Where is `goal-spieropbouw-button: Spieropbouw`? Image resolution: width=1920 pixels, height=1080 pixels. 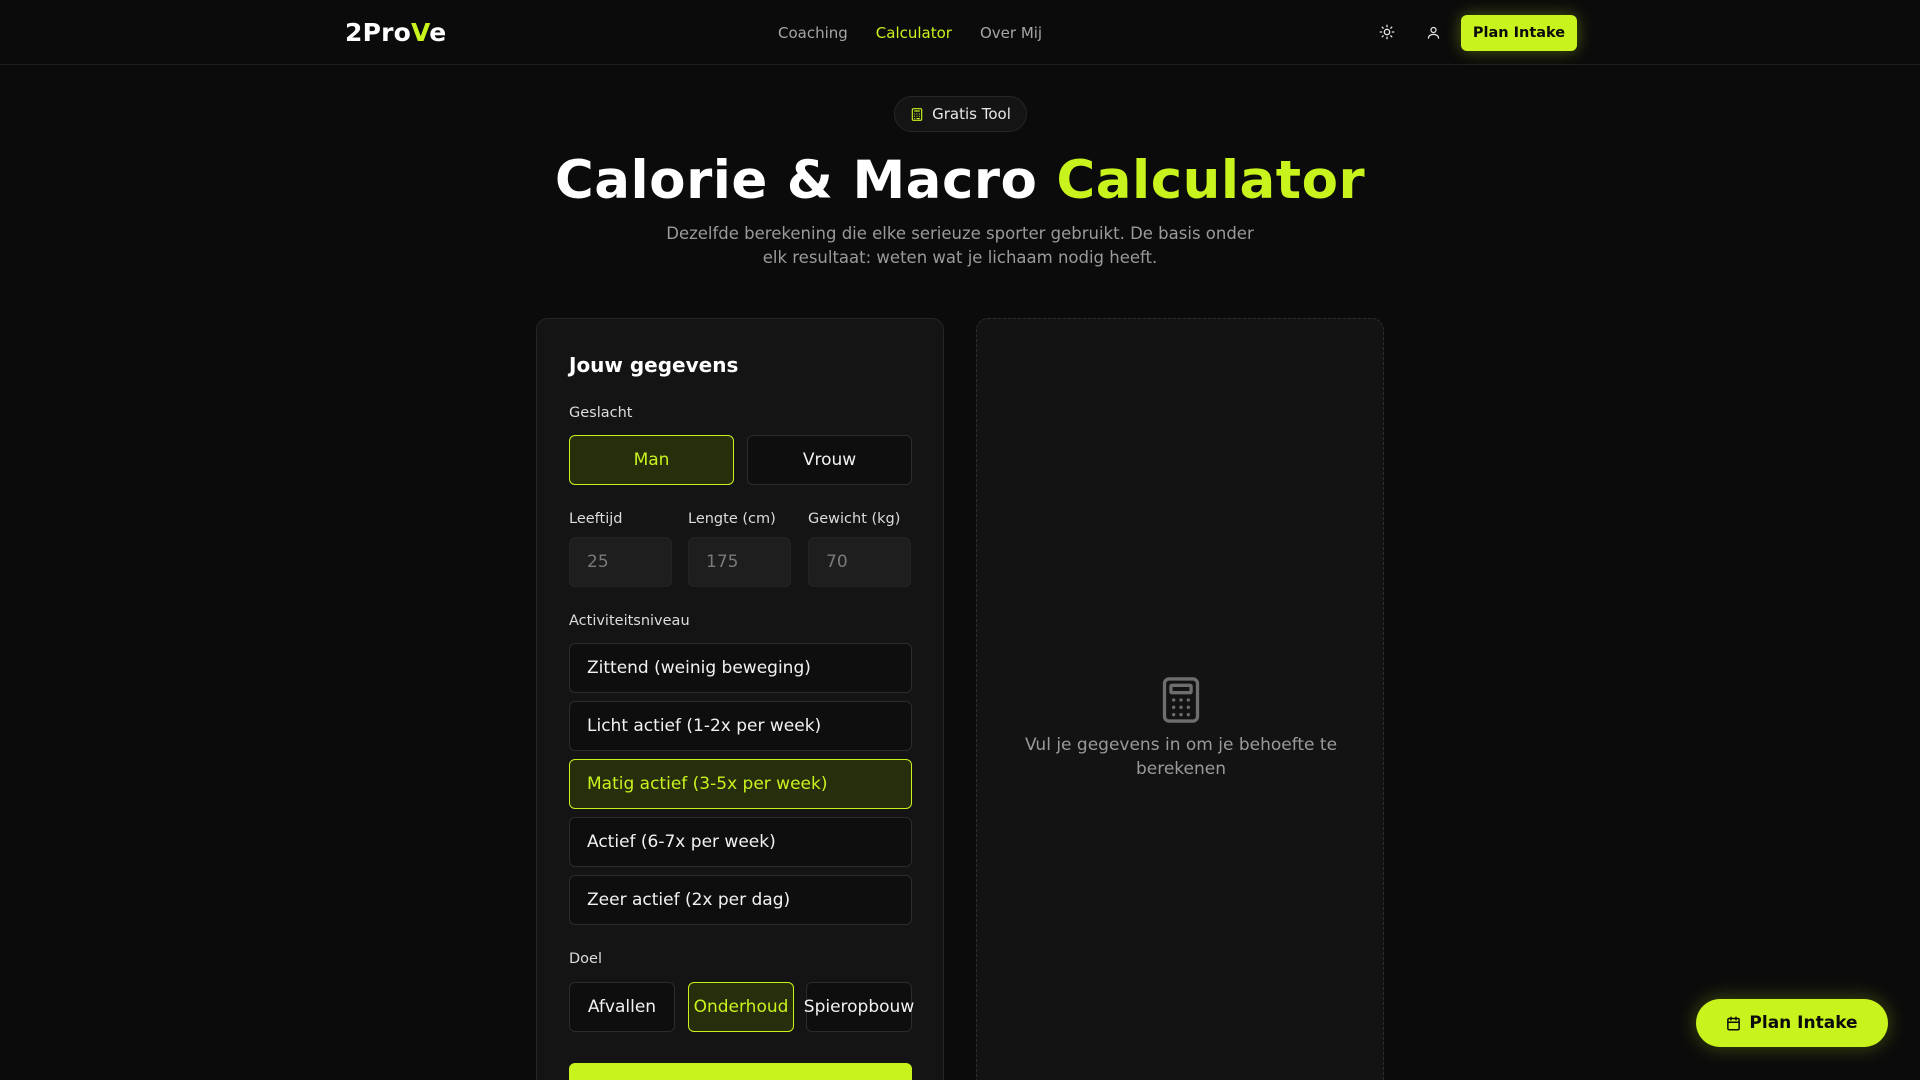
goal-spieropbouw-button: Spieropbouw is located at coordinates (859, 1007).